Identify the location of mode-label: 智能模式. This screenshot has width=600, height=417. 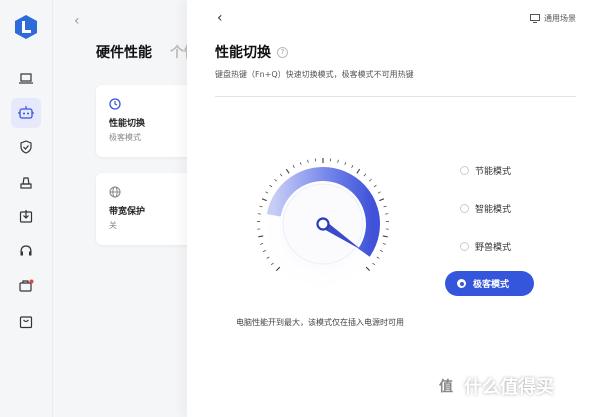
(493, 210).